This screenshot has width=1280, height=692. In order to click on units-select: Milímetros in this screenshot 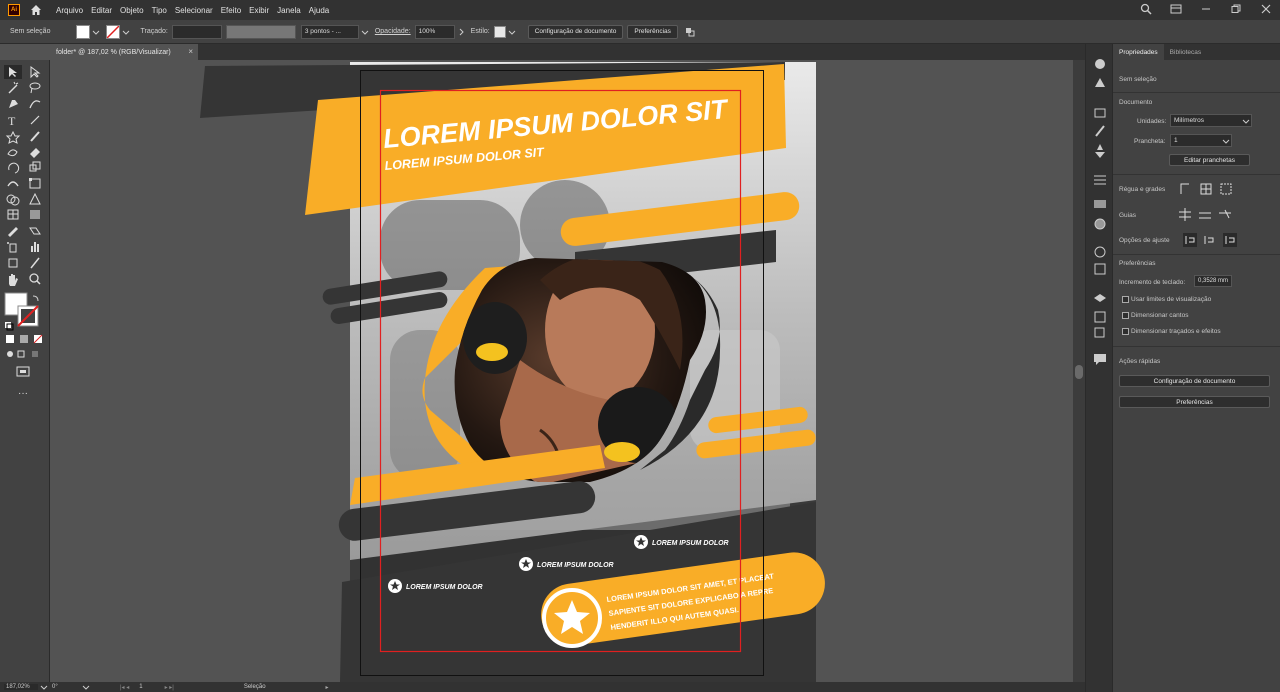, I will do `click(1211, 120)`.